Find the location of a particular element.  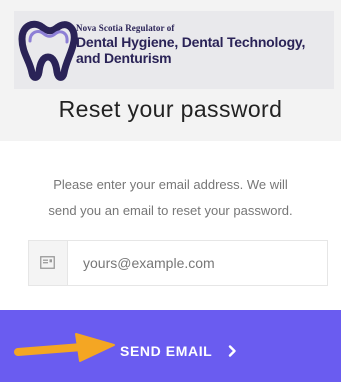

tooth-icon is located at coordinates (48, 50).